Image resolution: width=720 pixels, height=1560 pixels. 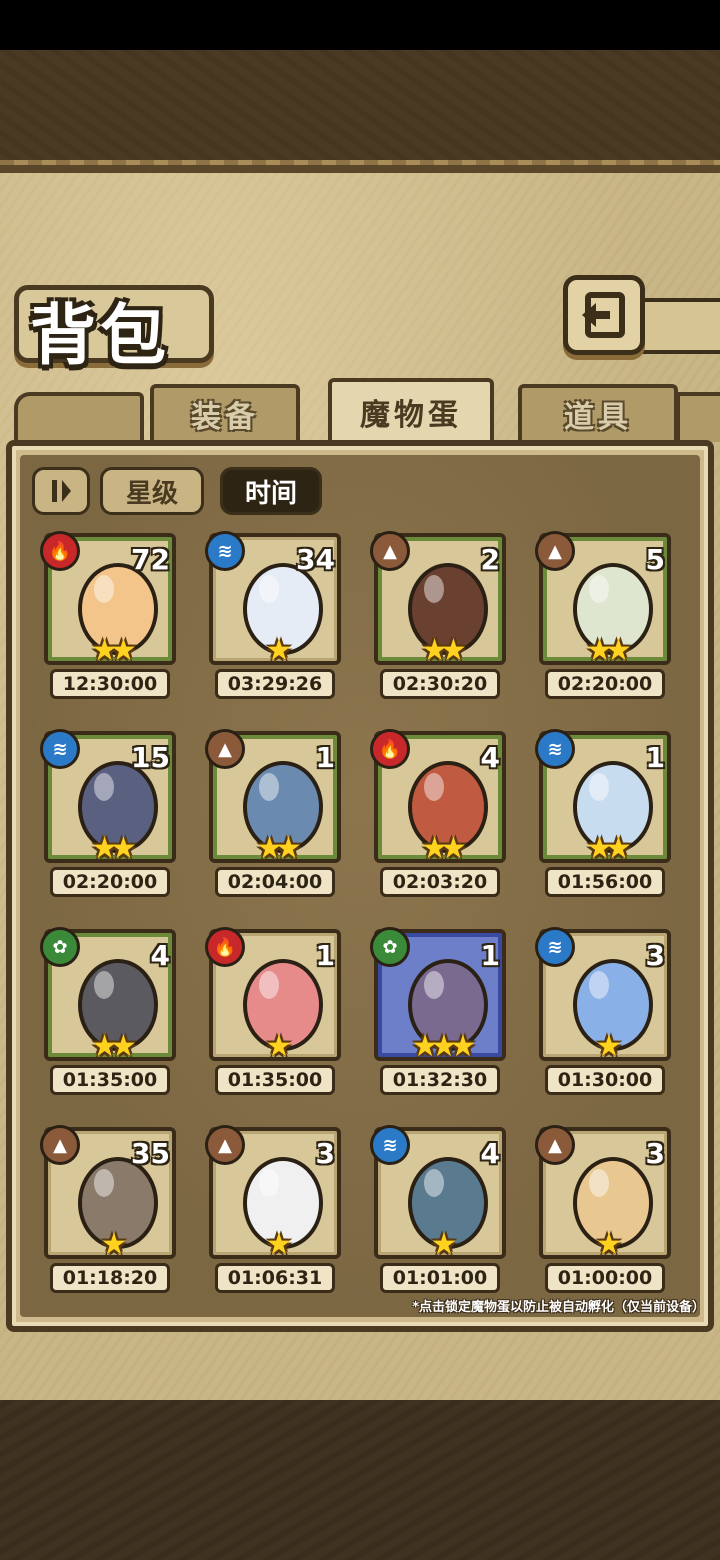 What do you see at coordinates (275, 684) in the screenshot?
I see `hatch-timer: 03:29:26` at bounding box center [275, 684].